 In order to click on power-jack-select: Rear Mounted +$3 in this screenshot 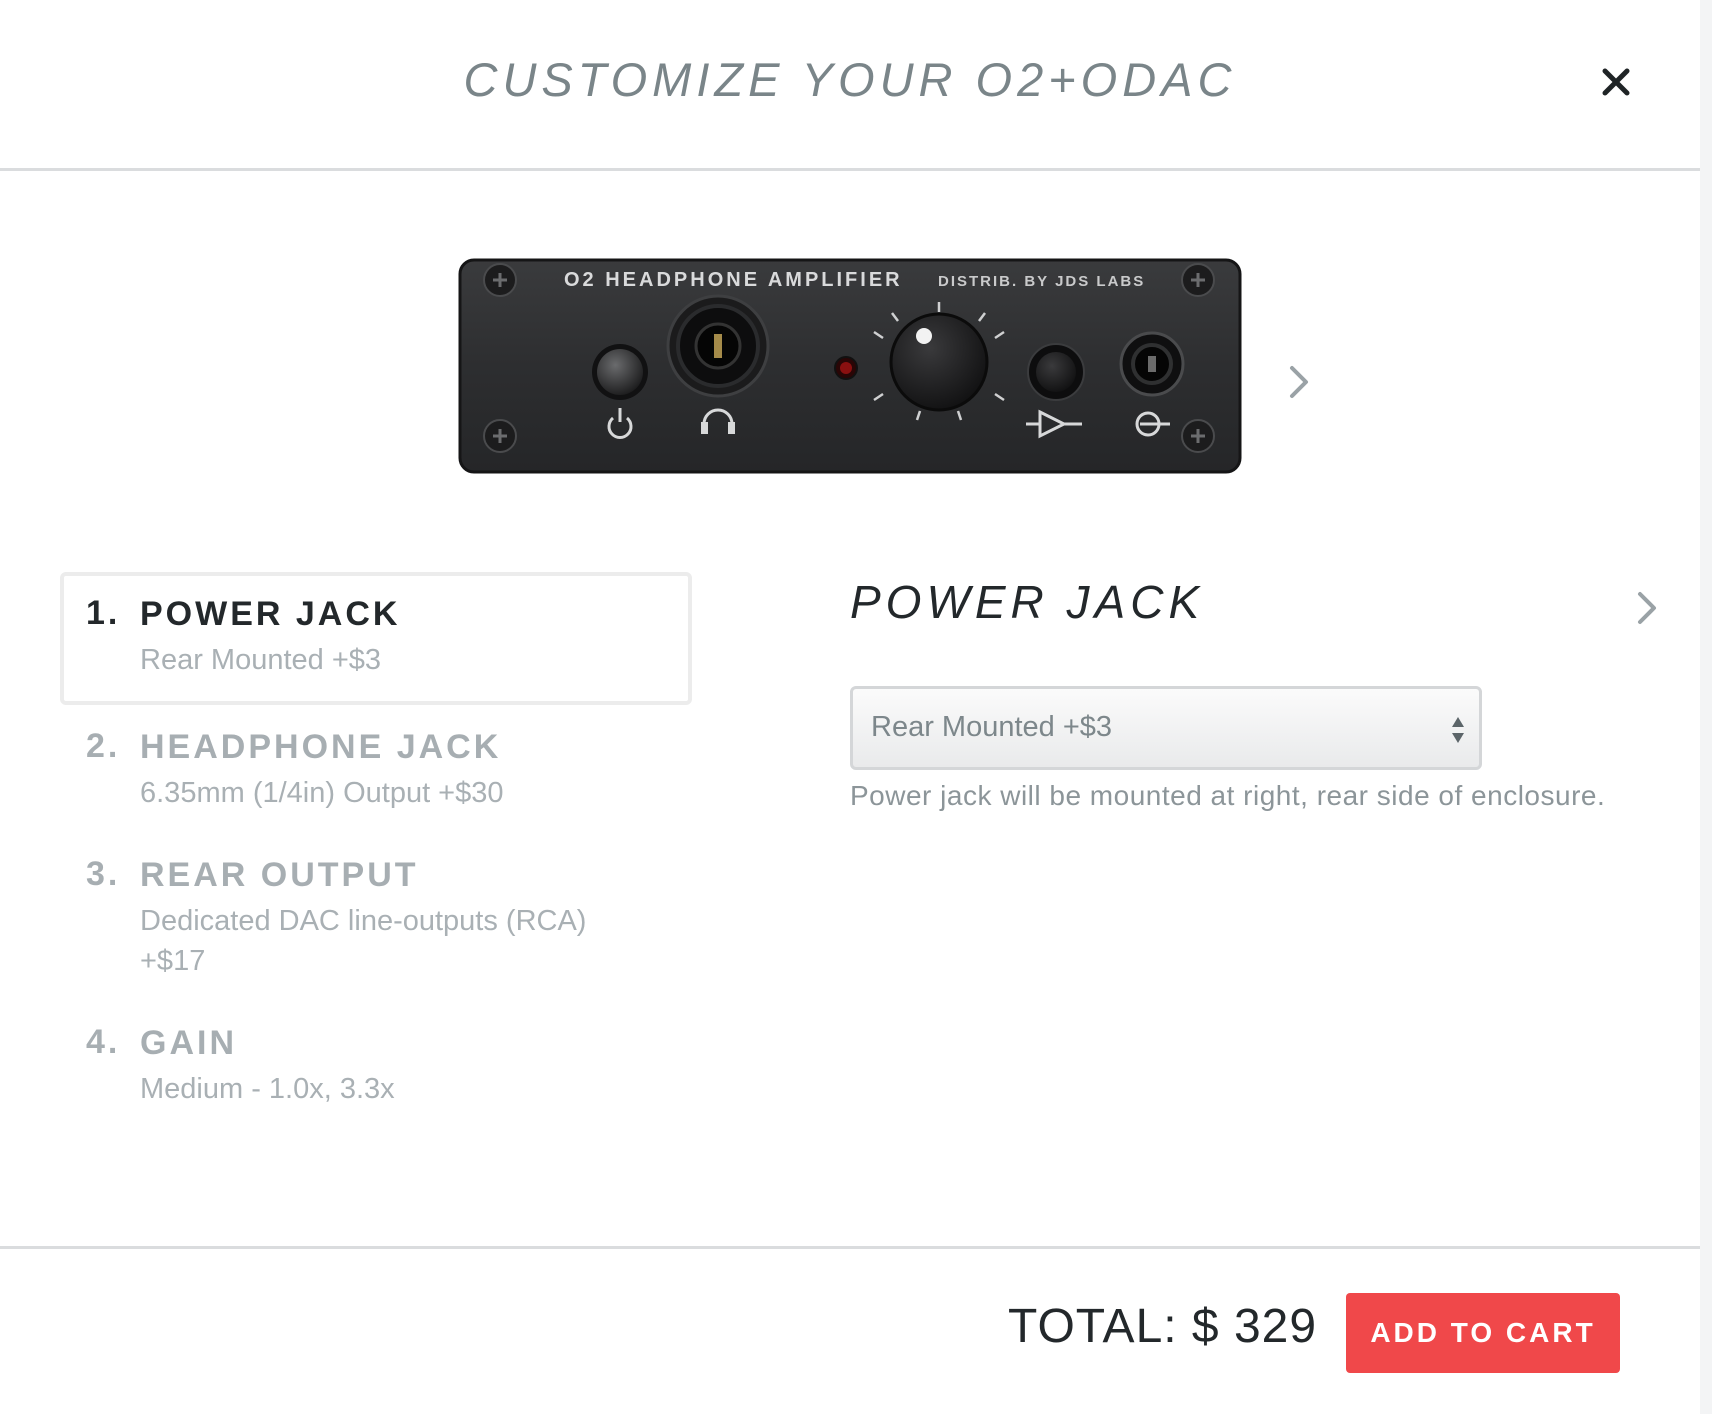, I will do `click(1166, 728)`.